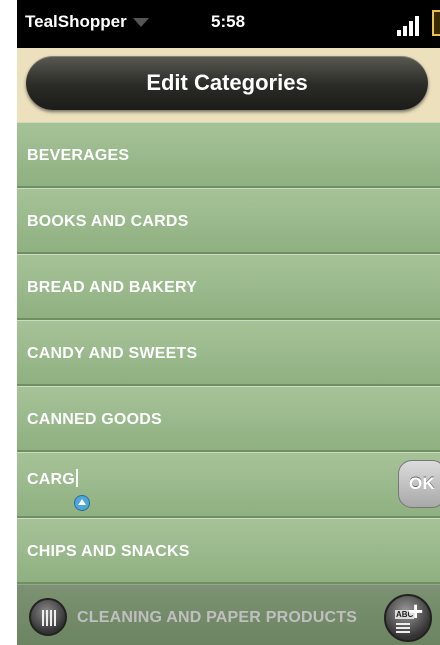 This screenshot has height=645, width=440. I want to click on menu-icon, so click(49, 618).